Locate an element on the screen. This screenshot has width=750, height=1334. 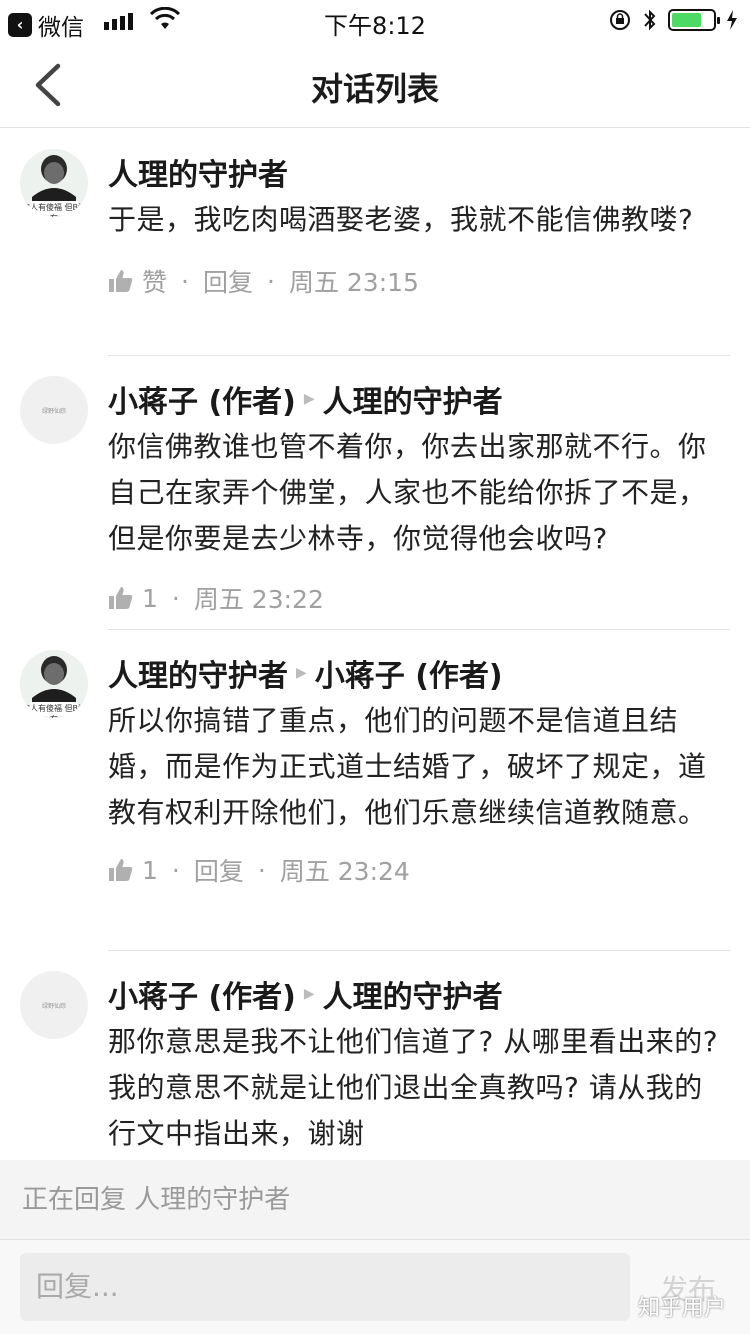
status-bar: ‹ 微信 下午8:12 is located at coordinates (375, 21).